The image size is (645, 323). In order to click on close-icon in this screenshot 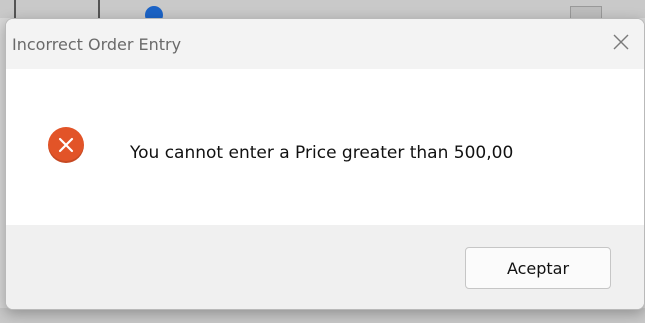, I will do `click(621, 44)`.